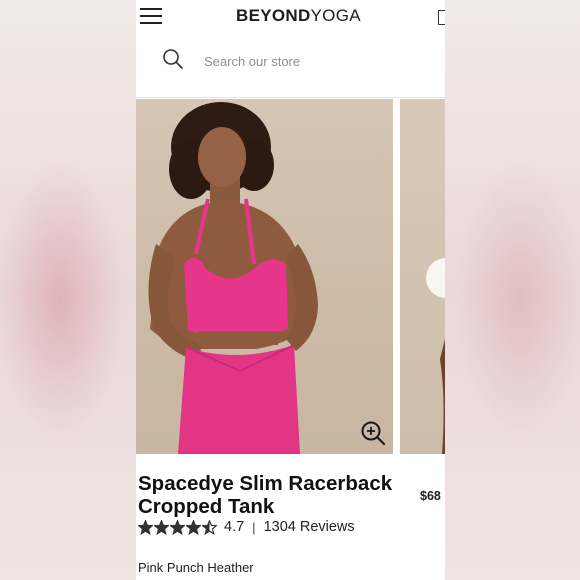  I want to click on selected-color-name: Pink Punch Heather, so click(196, 567).